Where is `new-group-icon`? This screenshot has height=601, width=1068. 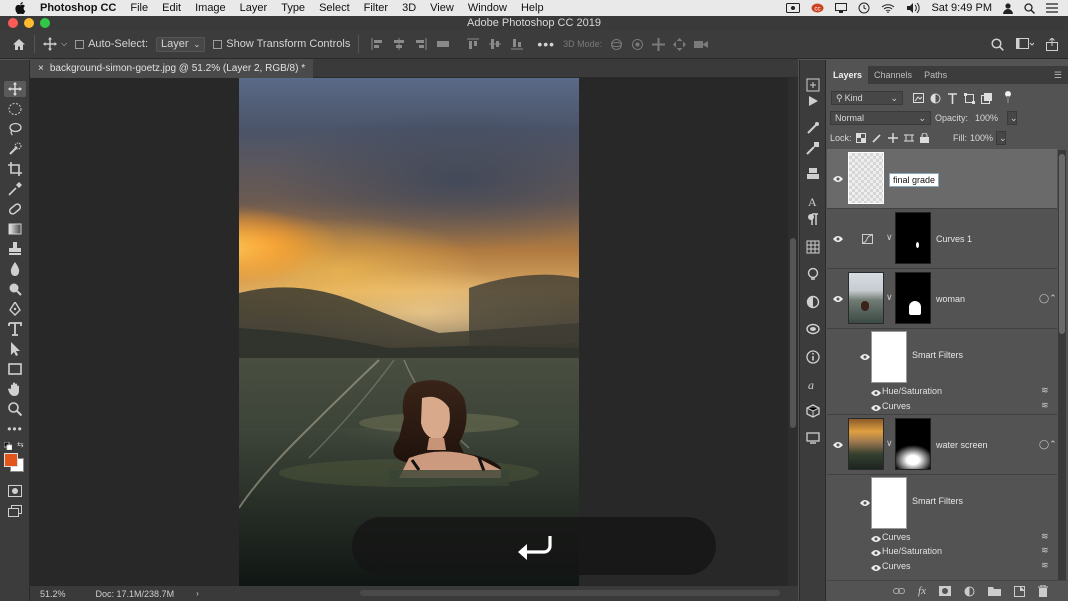
new-group-icon is located at coordinates (994, 591).